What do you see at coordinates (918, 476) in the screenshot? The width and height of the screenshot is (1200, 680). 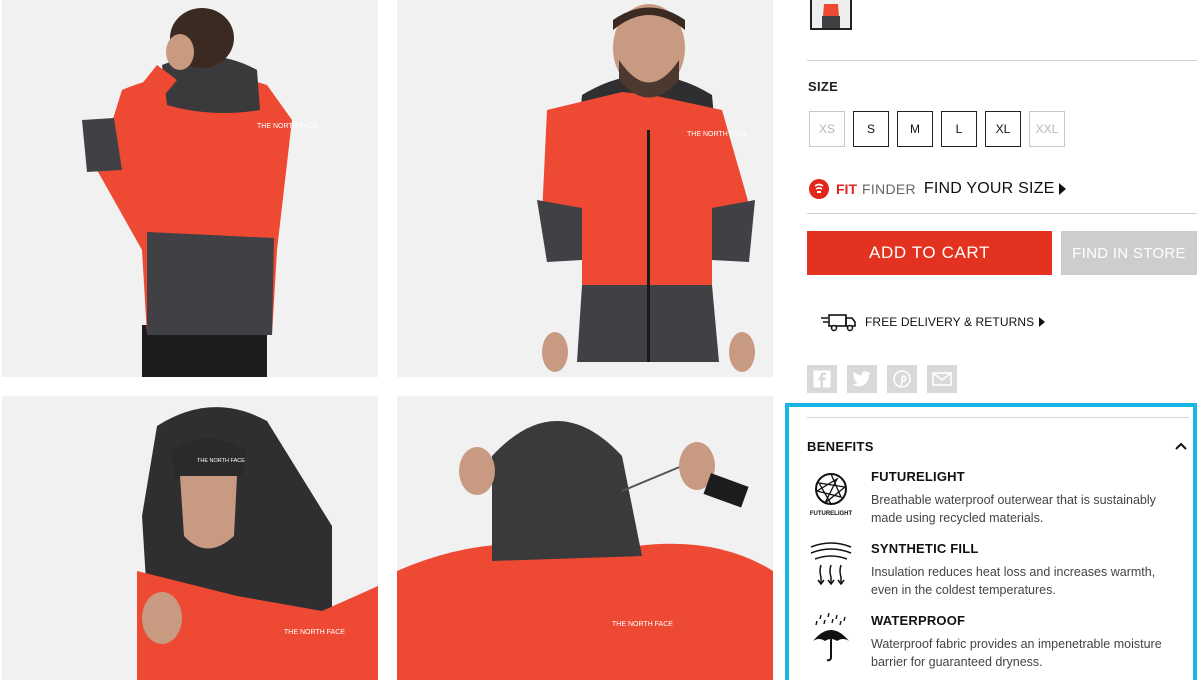 I see `benefit-title: FUTURELIGHT` at bounding box center [918, 476].